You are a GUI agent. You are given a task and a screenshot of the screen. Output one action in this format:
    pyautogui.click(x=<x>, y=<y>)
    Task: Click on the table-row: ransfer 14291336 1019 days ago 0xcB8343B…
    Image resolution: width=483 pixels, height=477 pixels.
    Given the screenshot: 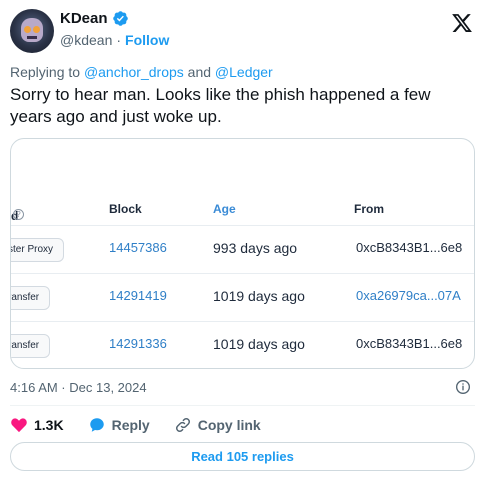 What is the action you would take?
    pyautogui.click(x=242, y=344)
    